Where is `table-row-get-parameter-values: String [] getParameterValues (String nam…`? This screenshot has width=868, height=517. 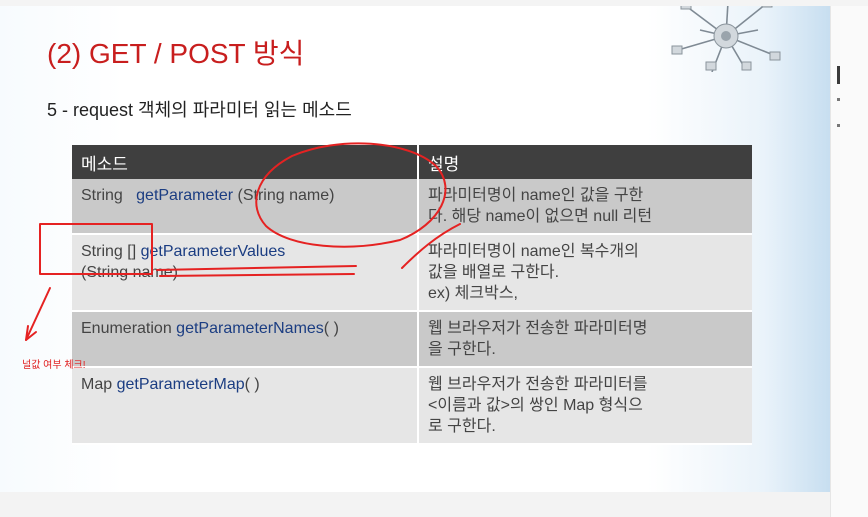 table-row-get-parameter-values: String [] getParameterValues (String nam… is located at coordinates (412, 273).